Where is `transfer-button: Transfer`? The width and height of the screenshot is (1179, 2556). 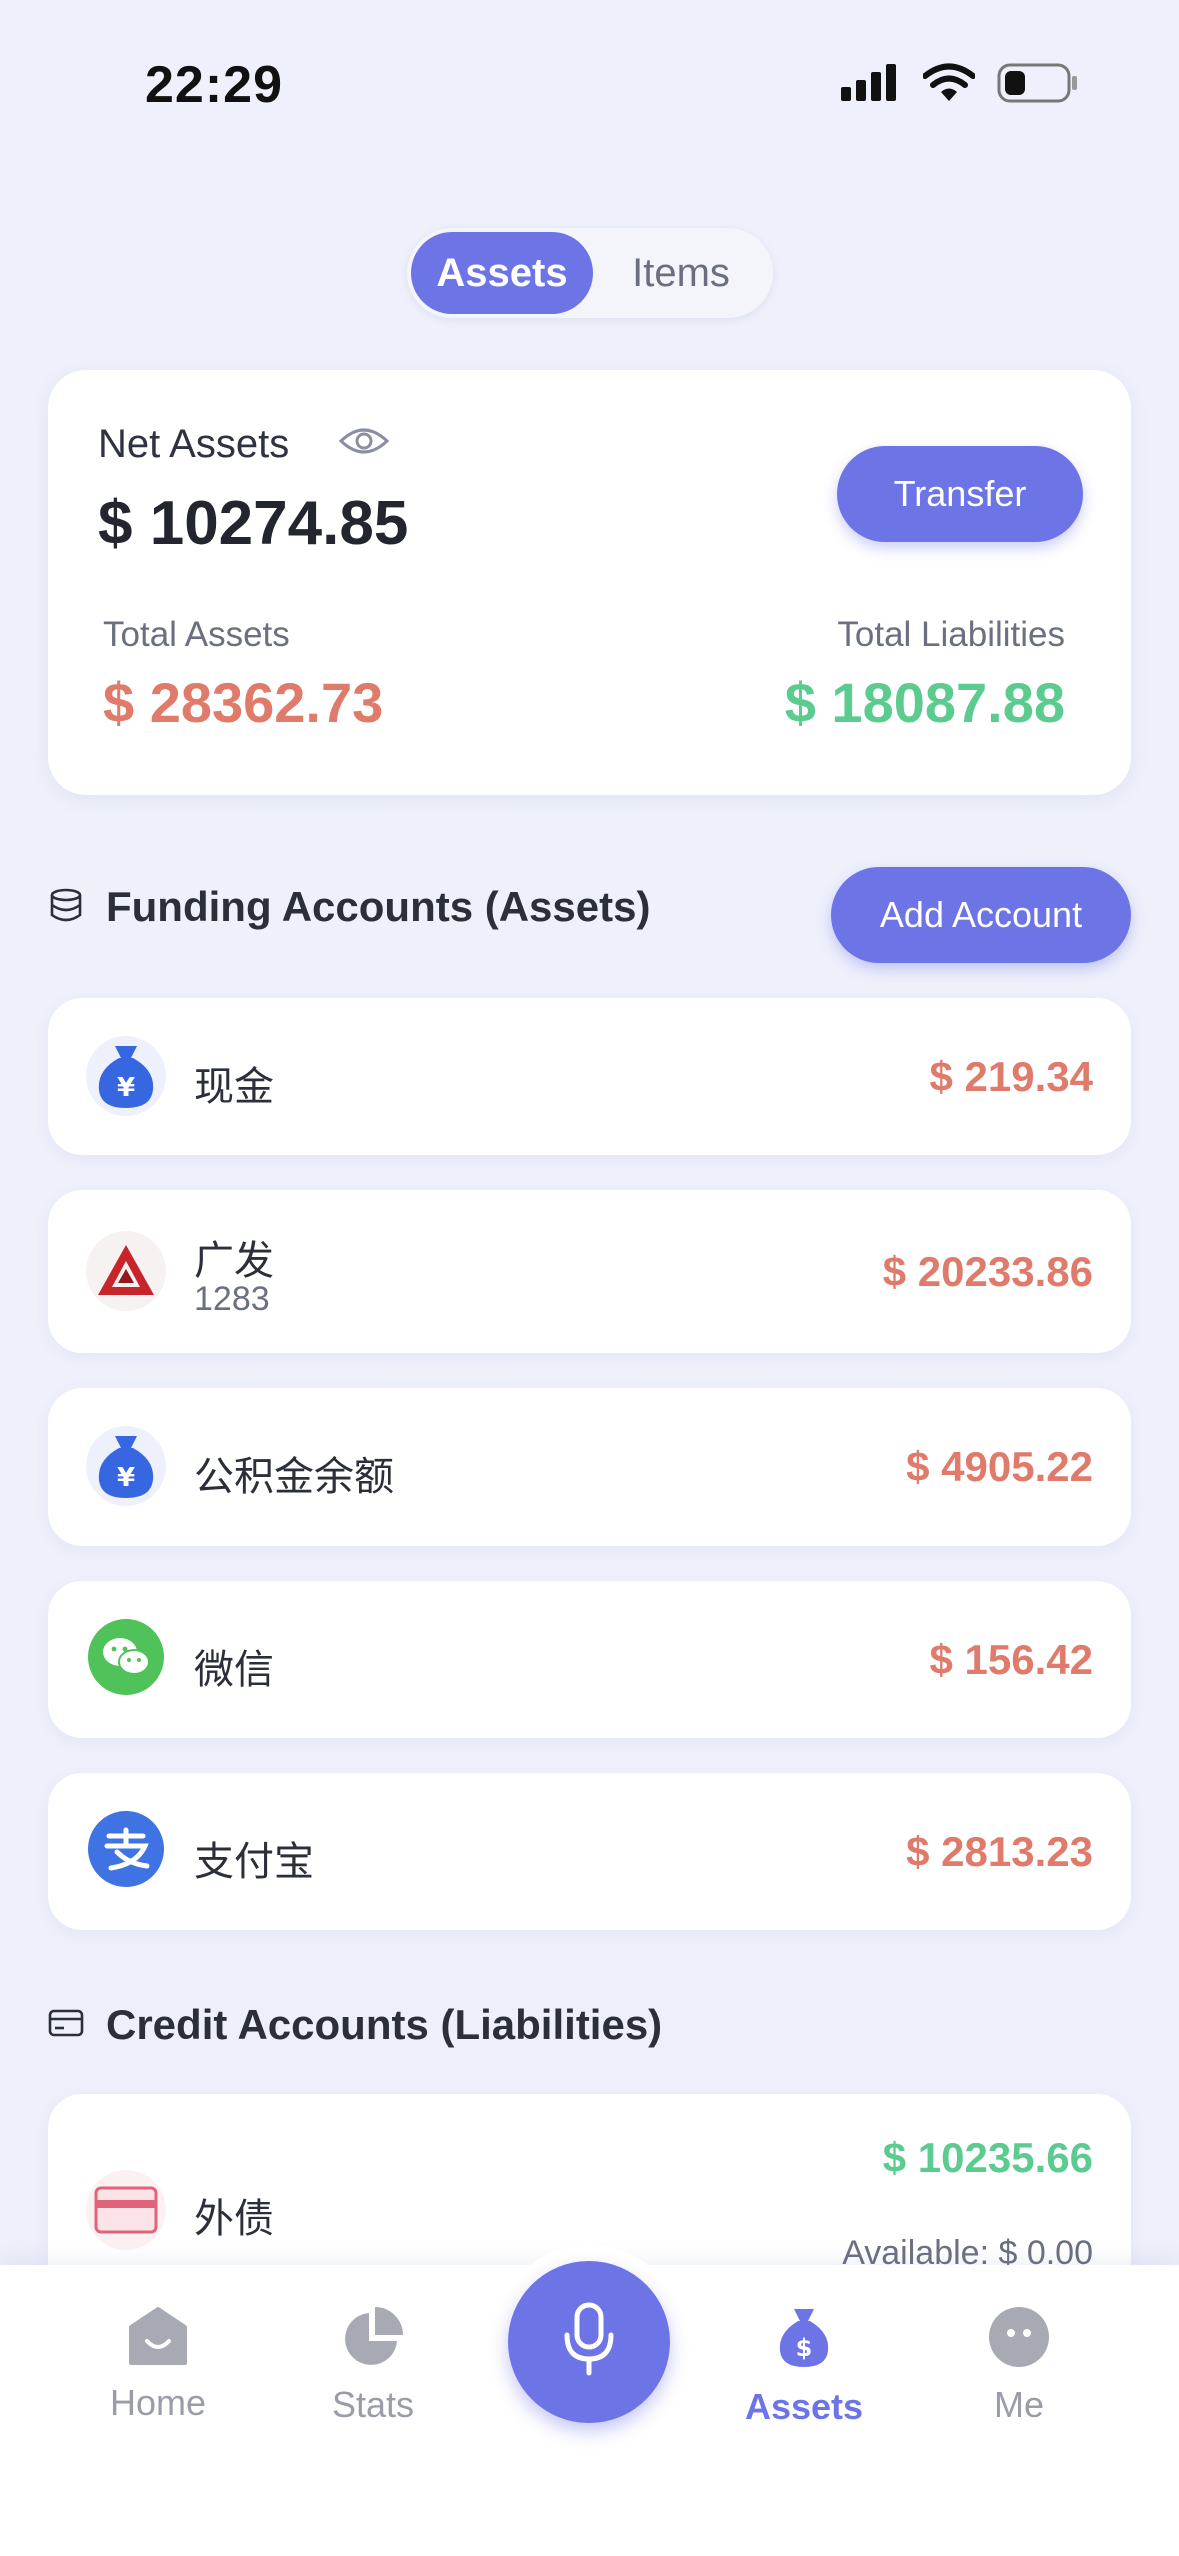
transfer-button: Transfer is located at coordinates (960, 494).